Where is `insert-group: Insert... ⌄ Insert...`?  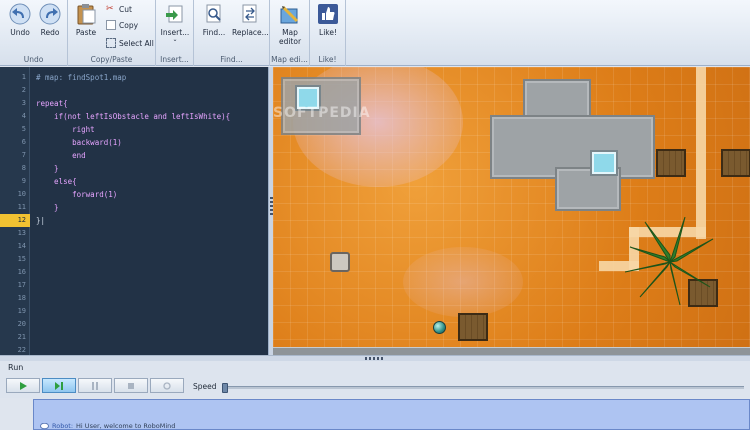
insert-group: Insert... ⌄ Insert... is located at coordinates (175, 33).